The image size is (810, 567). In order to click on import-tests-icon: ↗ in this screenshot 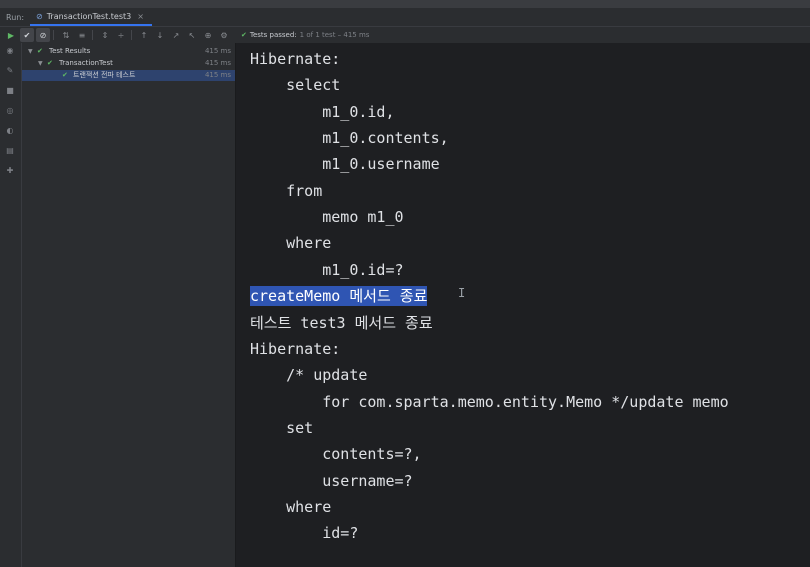, I will do `click(176, 35)`.